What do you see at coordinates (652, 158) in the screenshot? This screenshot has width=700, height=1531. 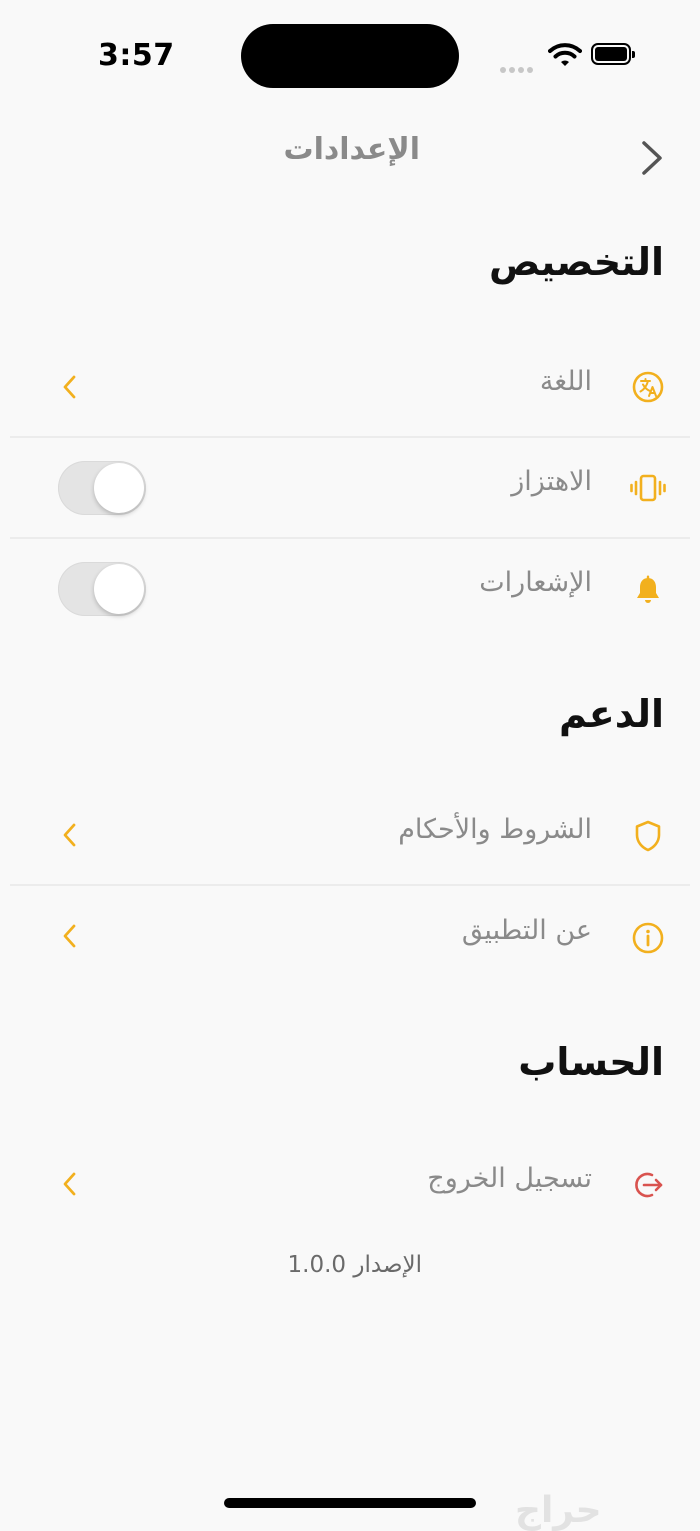 I see `back-button` at bounding box center [652, 158].